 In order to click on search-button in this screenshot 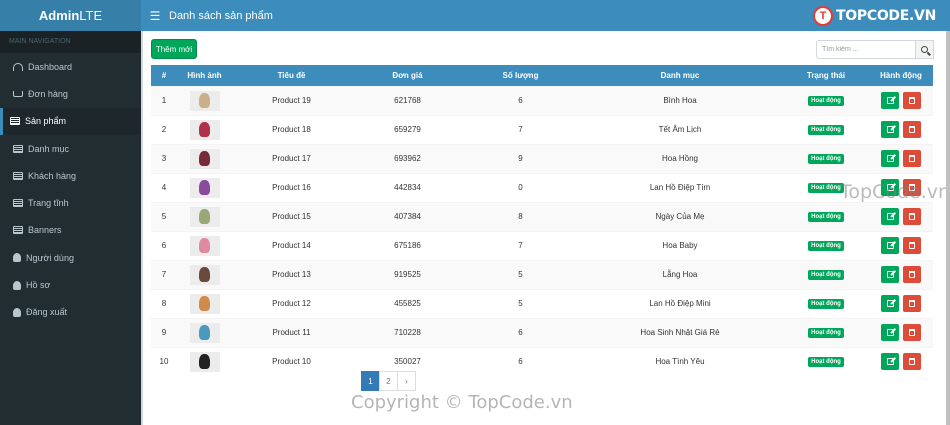, I will do `click(925, 49)`.